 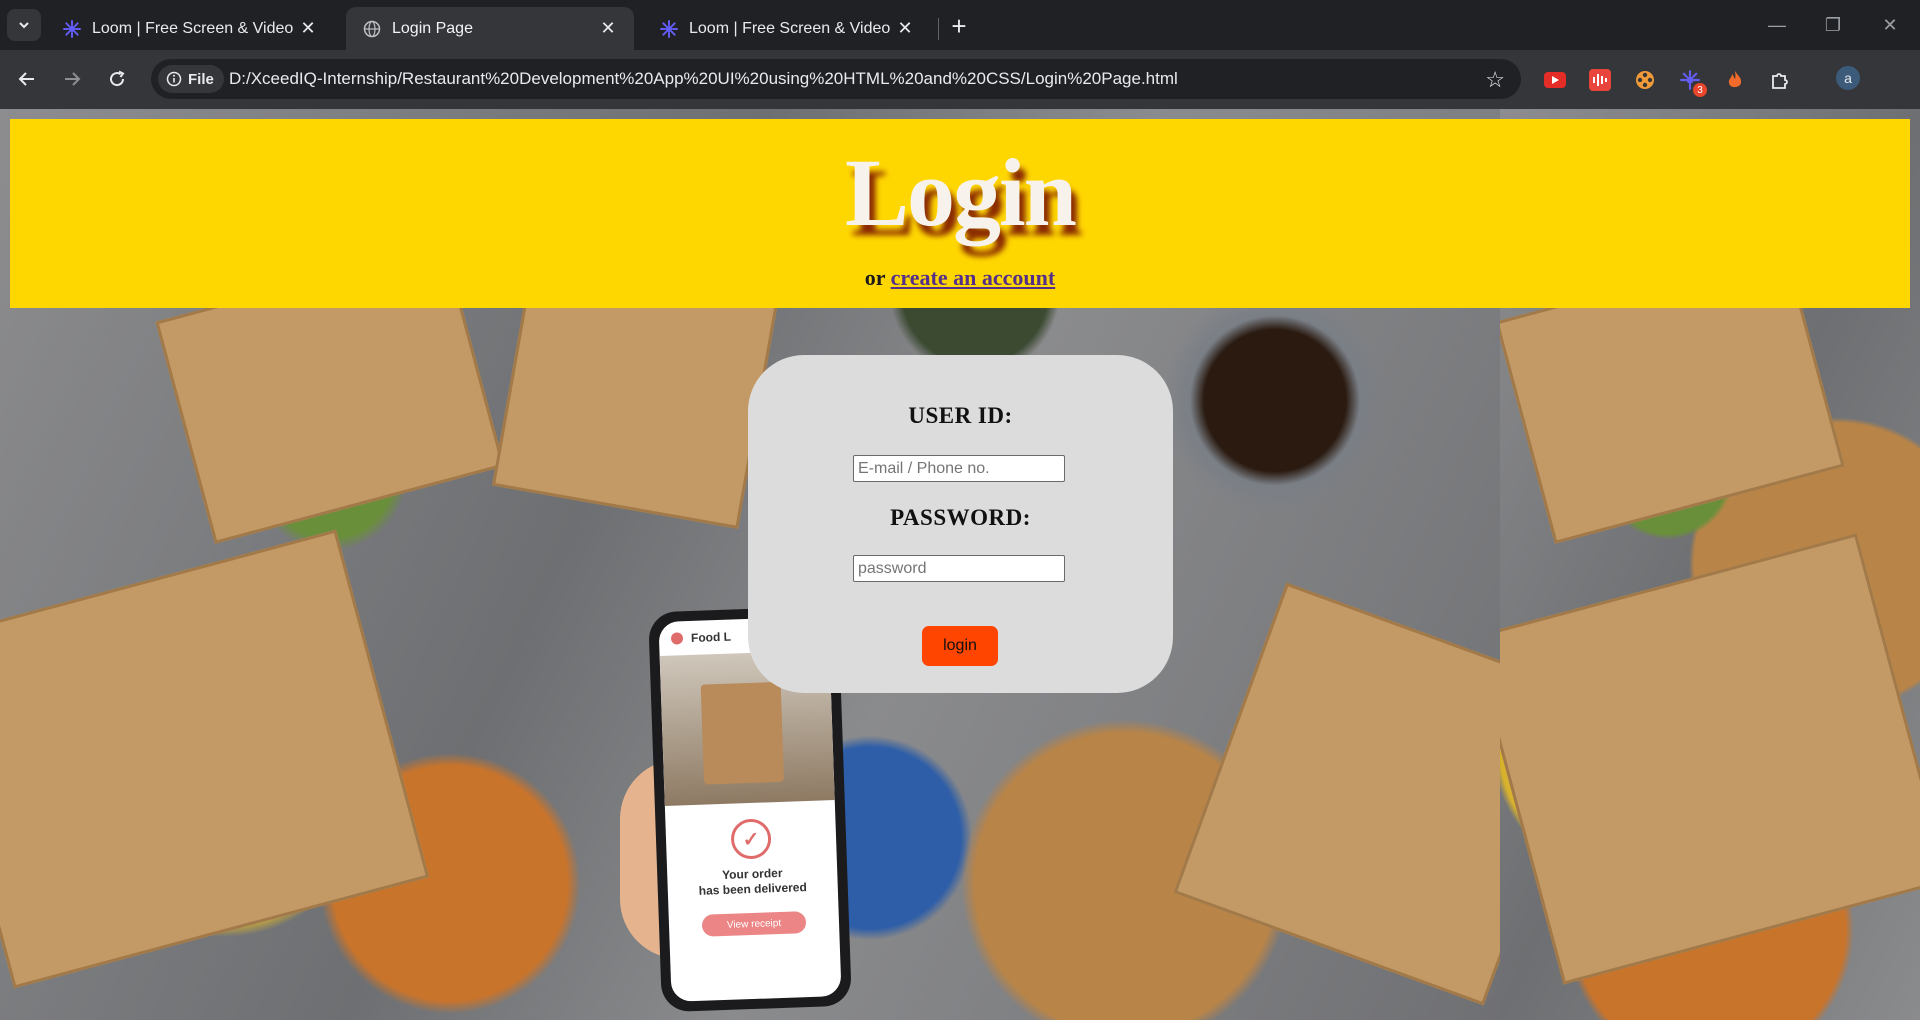 What do you see at coordinates (751, 839) in the screenshot?
I see `checkmark-icon: ✓` at bounding box center [751, 839].